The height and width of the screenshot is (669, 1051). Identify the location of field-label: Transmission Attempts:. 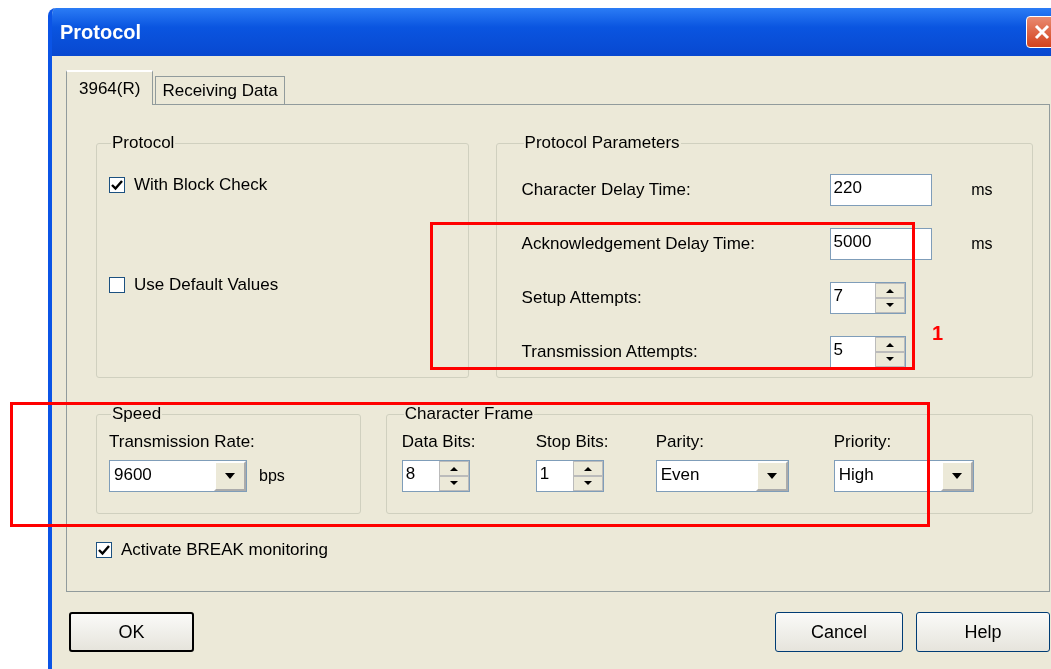
(609, 352).